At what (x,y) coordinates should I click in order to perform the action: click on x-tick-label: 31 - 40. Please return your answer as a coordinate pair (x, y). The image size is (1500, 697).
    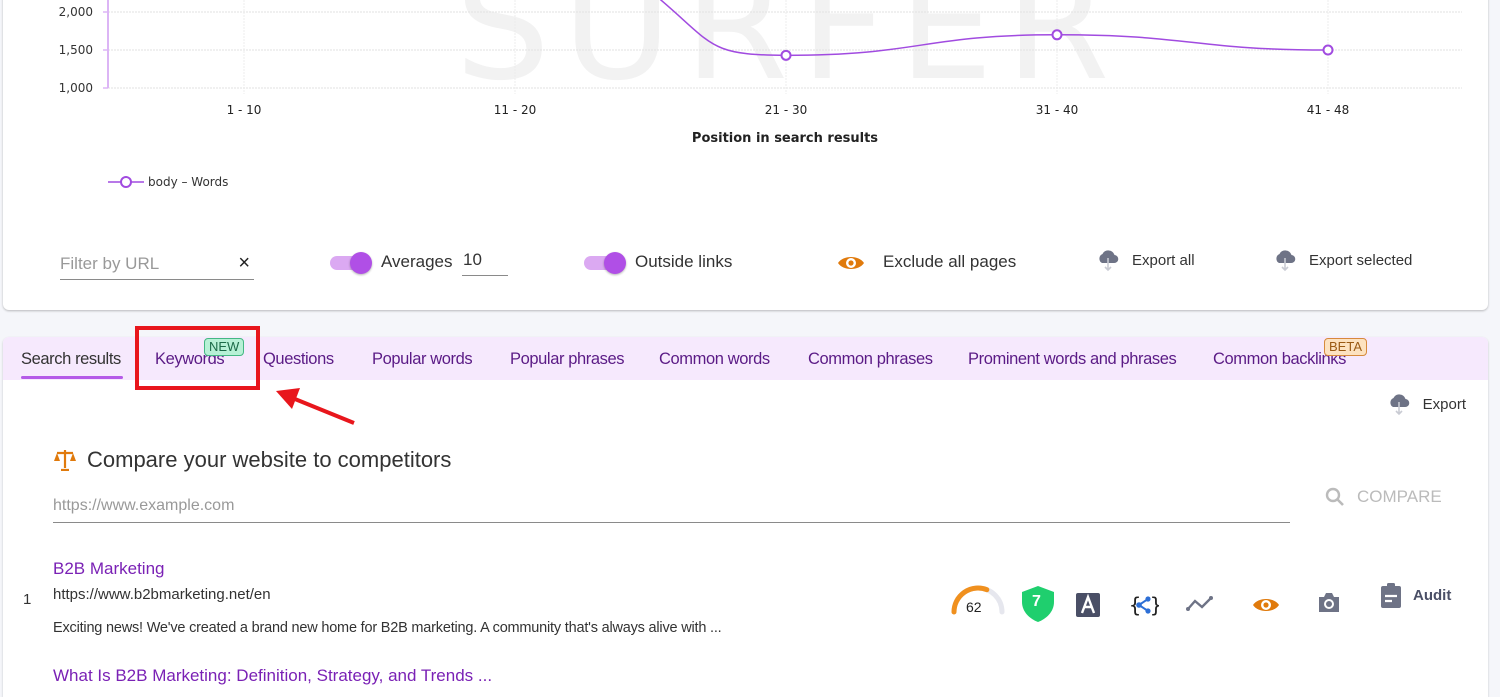
    Looking at the image, I should click on (1057, 110).